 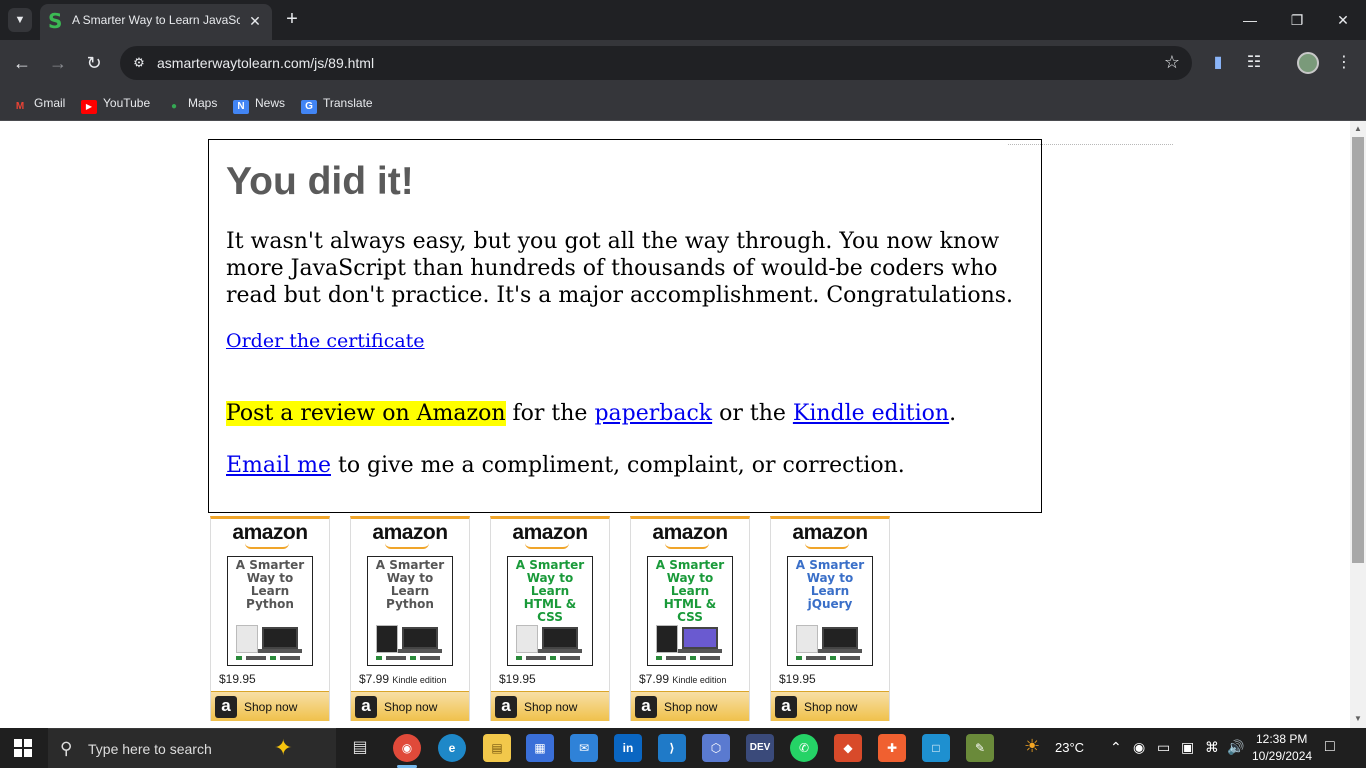 What do you see at coordinates (139, 63) in the screenshot?
I see `site-info-icon: ⚙` at bounding box center [139, 63].